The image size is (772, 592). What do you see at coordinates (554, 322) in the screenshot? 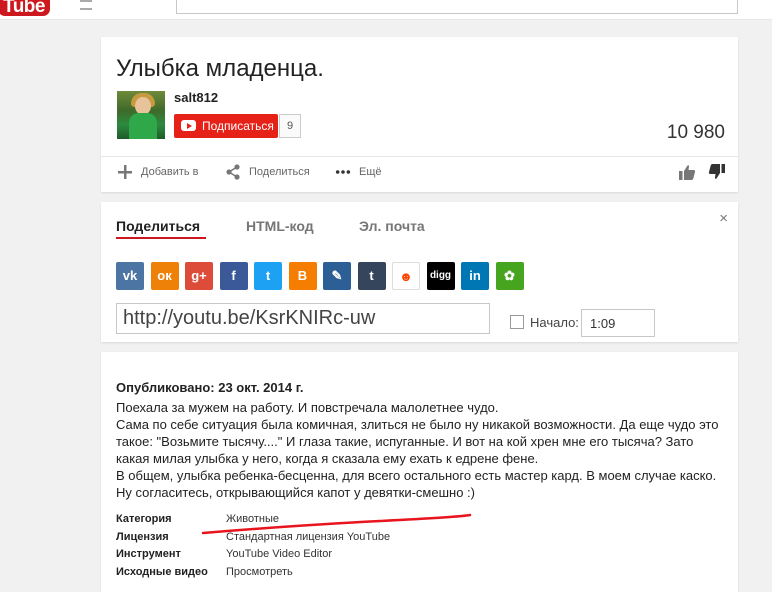
I see `start-time-label: Начало:` at bounding box center [554, 322].